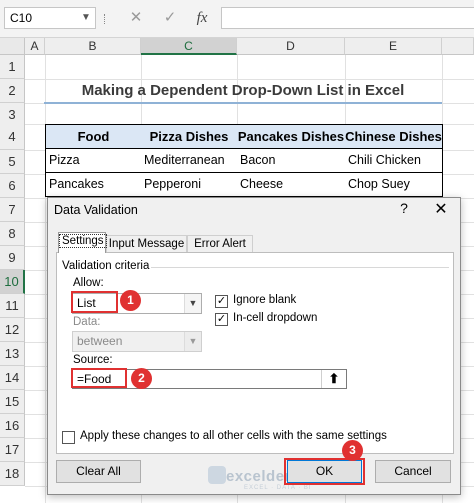 The width and height of the screenshot is (474, 503). I want to click on step-badge-1: 1, so click(130, 300).